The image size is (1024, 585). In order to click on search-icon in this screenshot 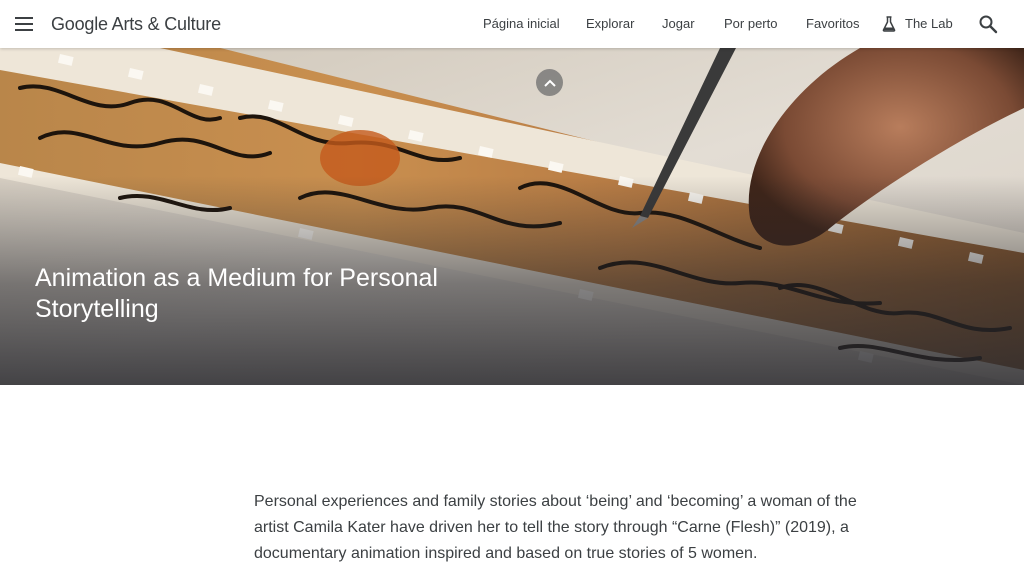, I will do `click(988, 24)`.